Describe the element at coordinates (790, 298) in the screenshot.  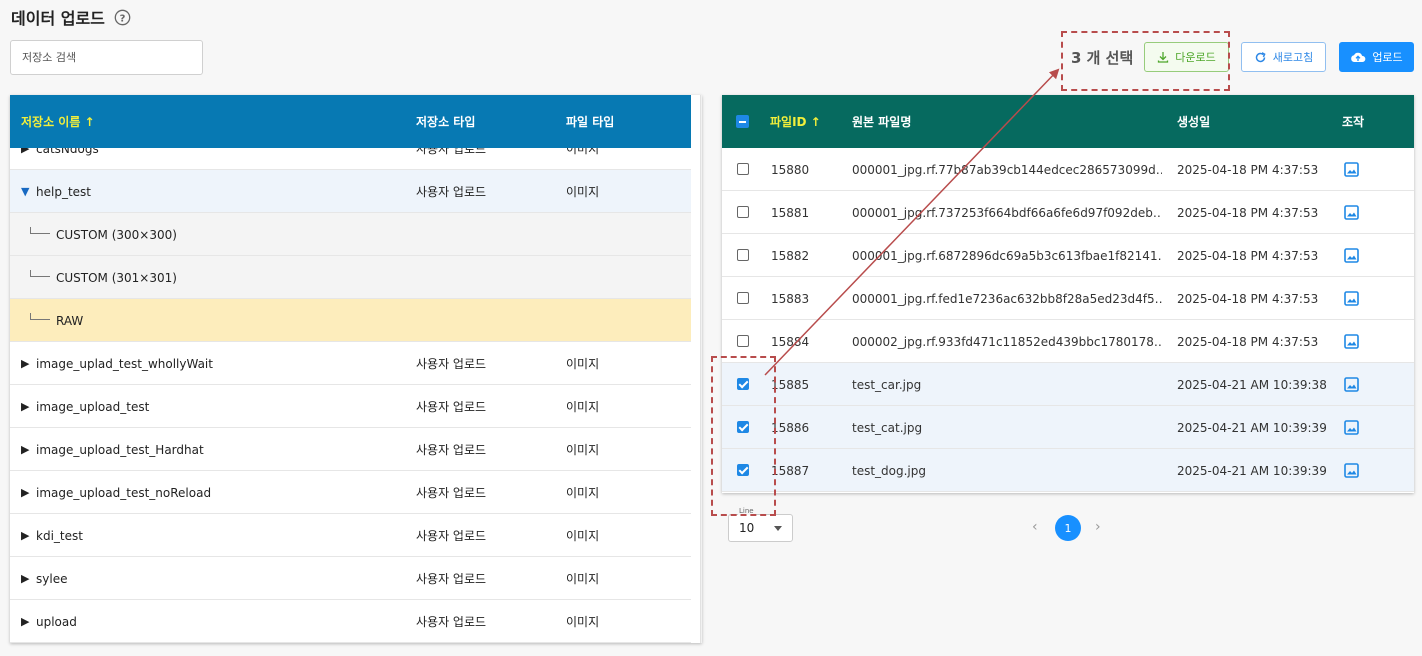
I see `file-id-cell: 15883` at that location.